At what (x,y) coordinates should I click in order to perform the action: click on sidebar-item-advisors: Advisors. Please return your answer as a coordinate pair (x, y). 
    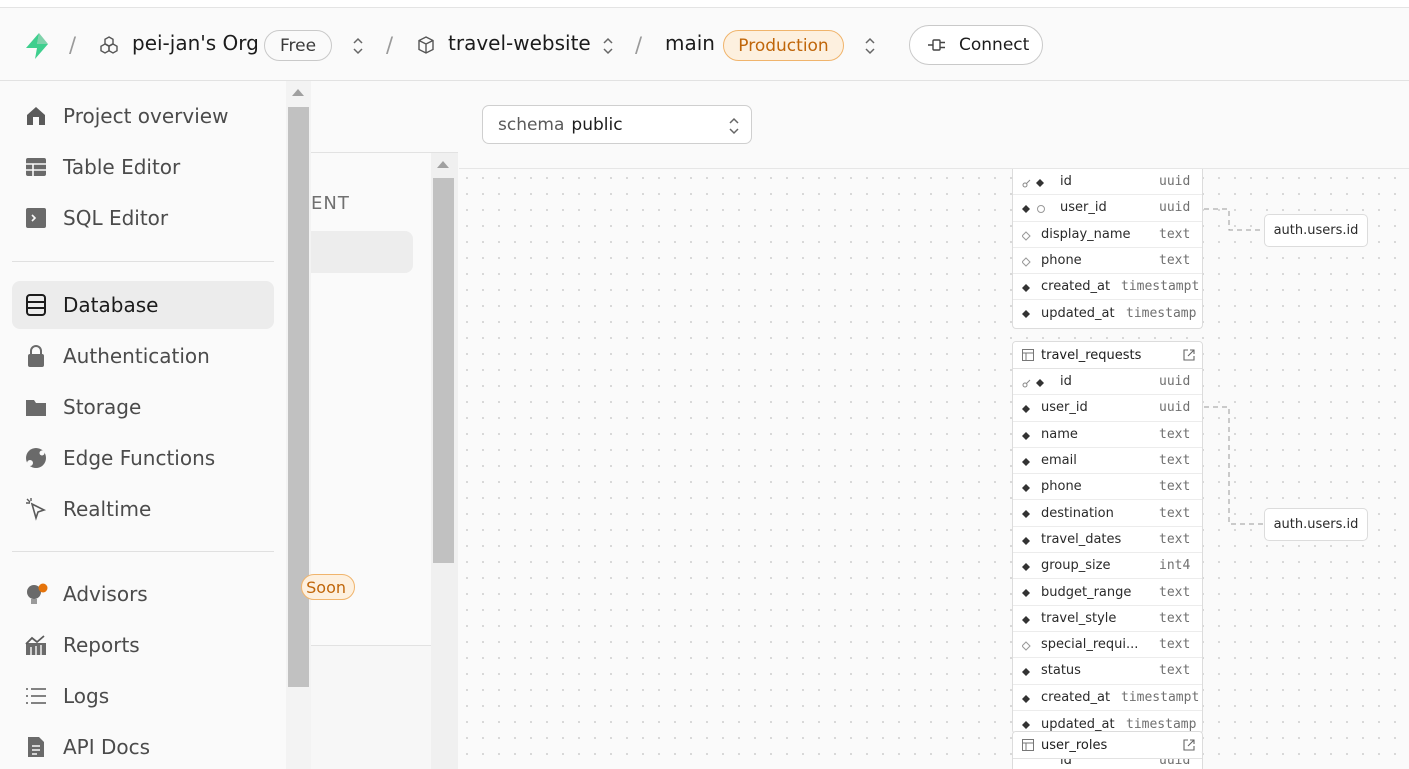
    Looking at the image, I should click on (143, 594).